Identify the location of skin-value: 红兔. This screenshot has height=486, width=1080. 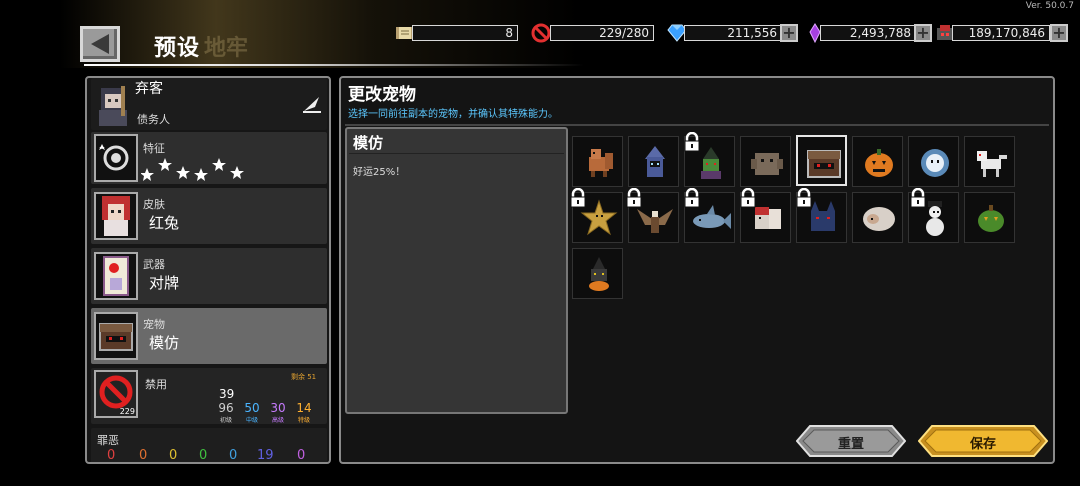
(164, 223).